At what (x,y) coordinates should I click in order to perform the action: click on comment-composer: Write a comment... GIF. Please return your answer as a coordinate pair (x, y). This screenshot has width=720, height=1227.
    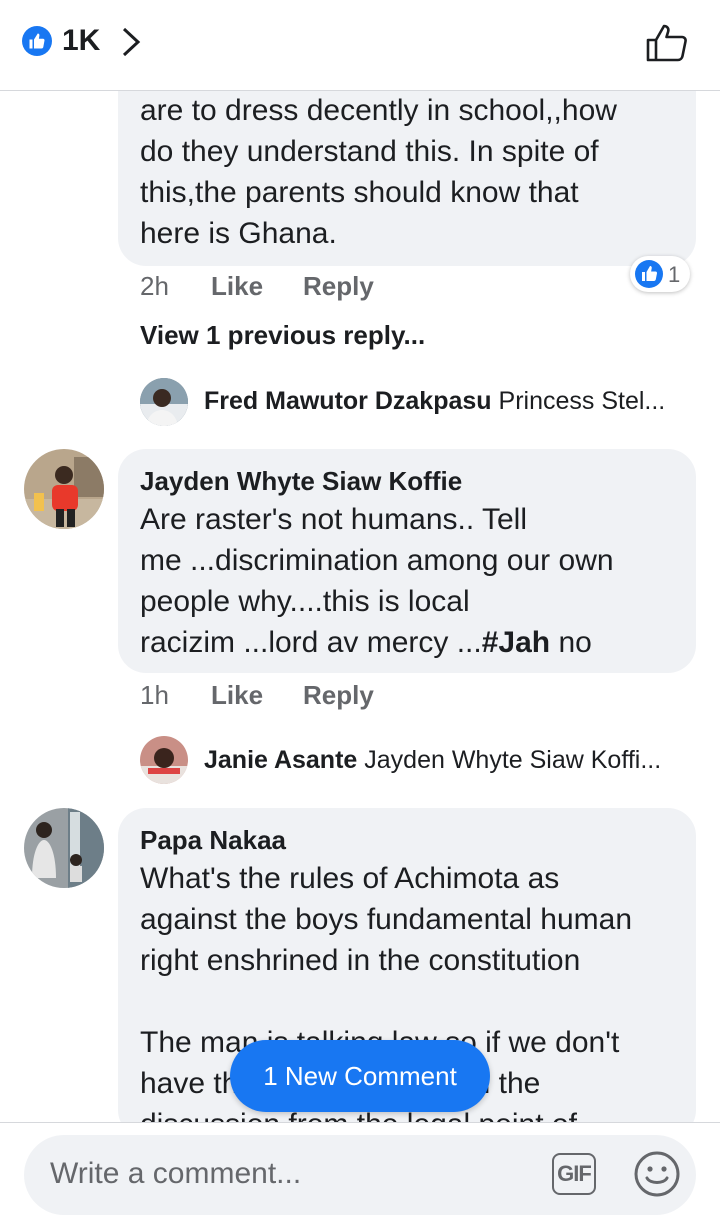
    Looking at the image, I should click on (360, 1174).